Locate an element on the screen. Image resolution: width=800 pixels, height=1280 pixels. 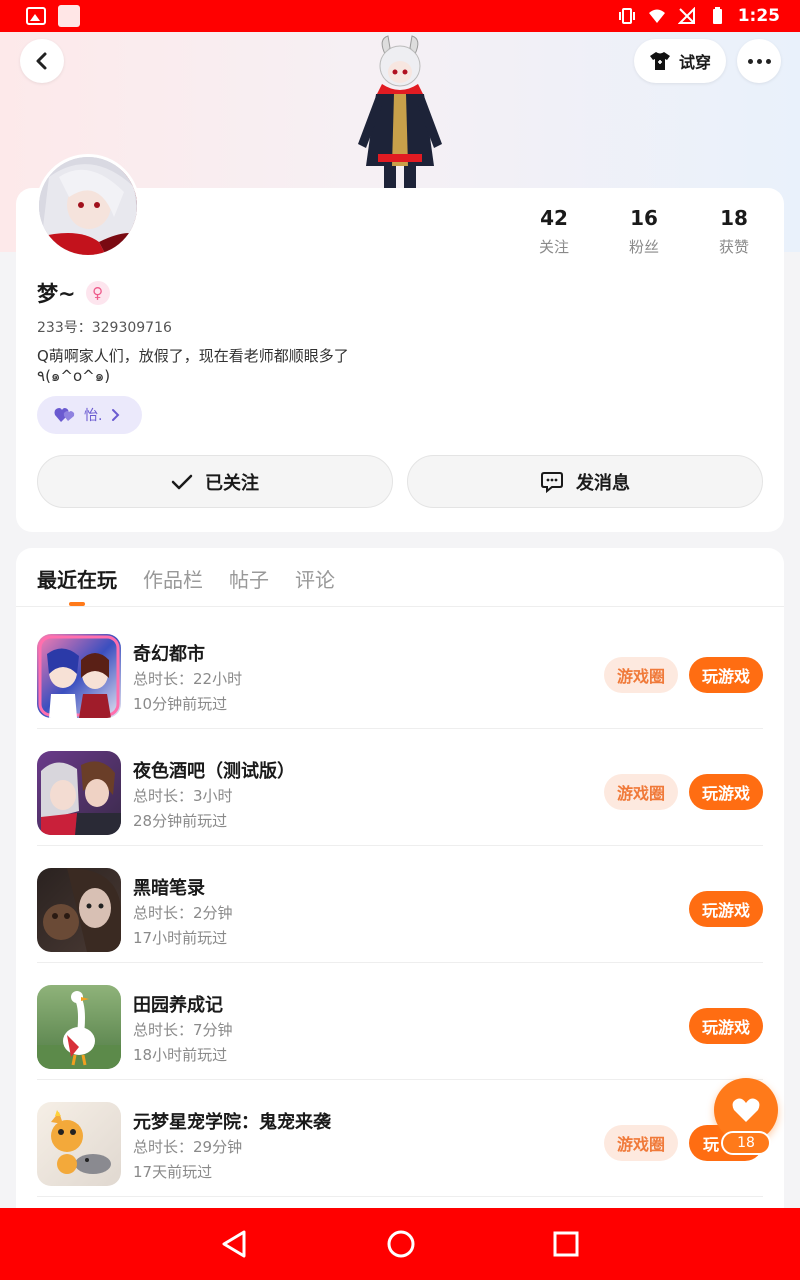
game-title: 黑暗笔录 is located at coordinates (169, 888).